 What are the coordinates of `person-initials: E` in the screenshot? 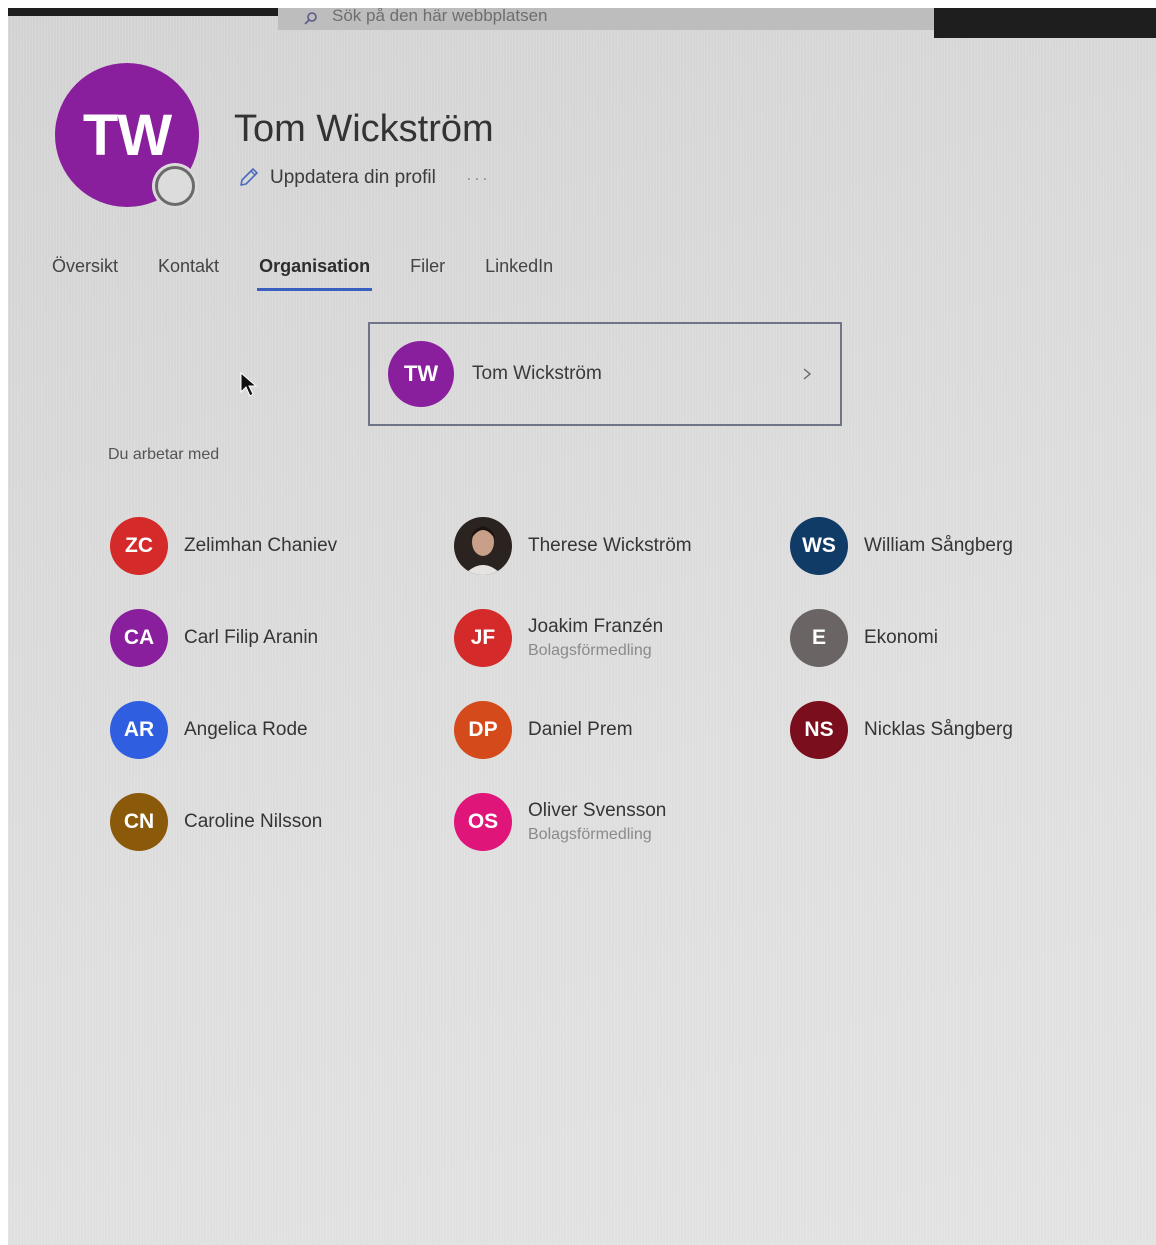 It's located at (818, 637).